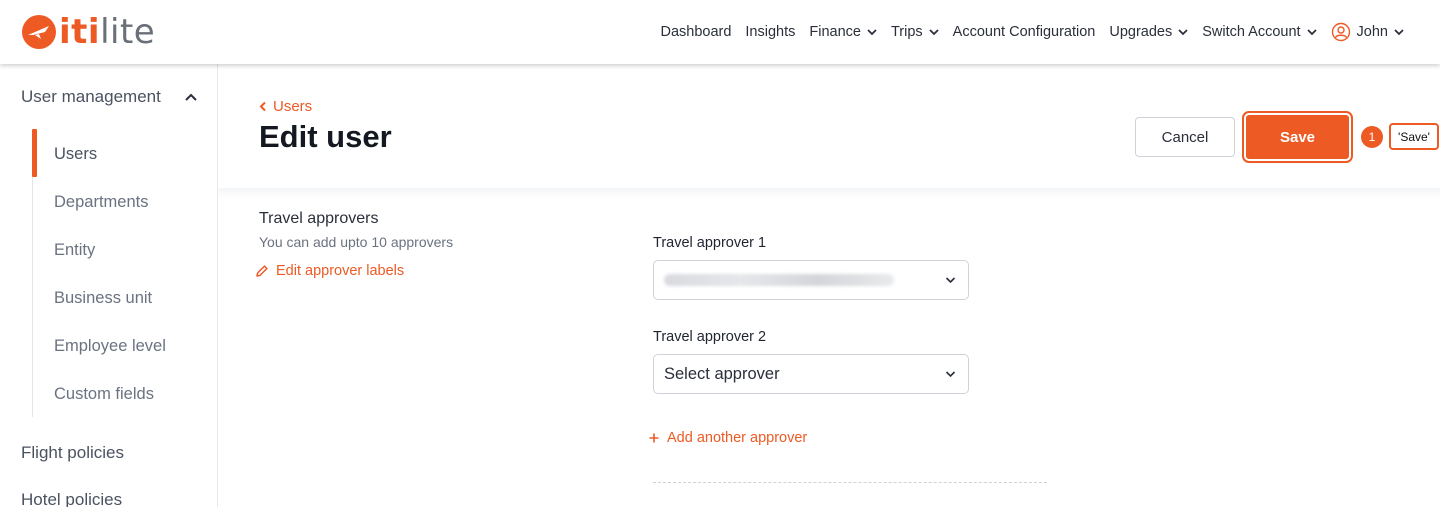 Image resolution: width=1440 pixels, height=507 pixels. Describe the element at coordinates (1372, 137) in the screenshot. I see `annotation-marker: 1` at that location.